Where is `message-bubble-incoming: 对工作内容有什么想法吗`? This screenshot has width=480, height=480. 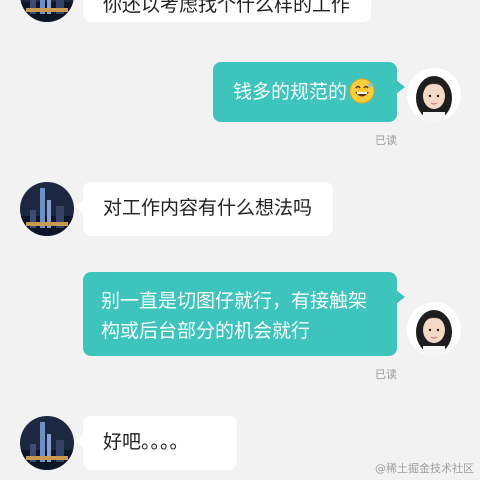 message-bubble-incoming: 对工作内容有什么想法吗 is located at coordinates (204, 209).